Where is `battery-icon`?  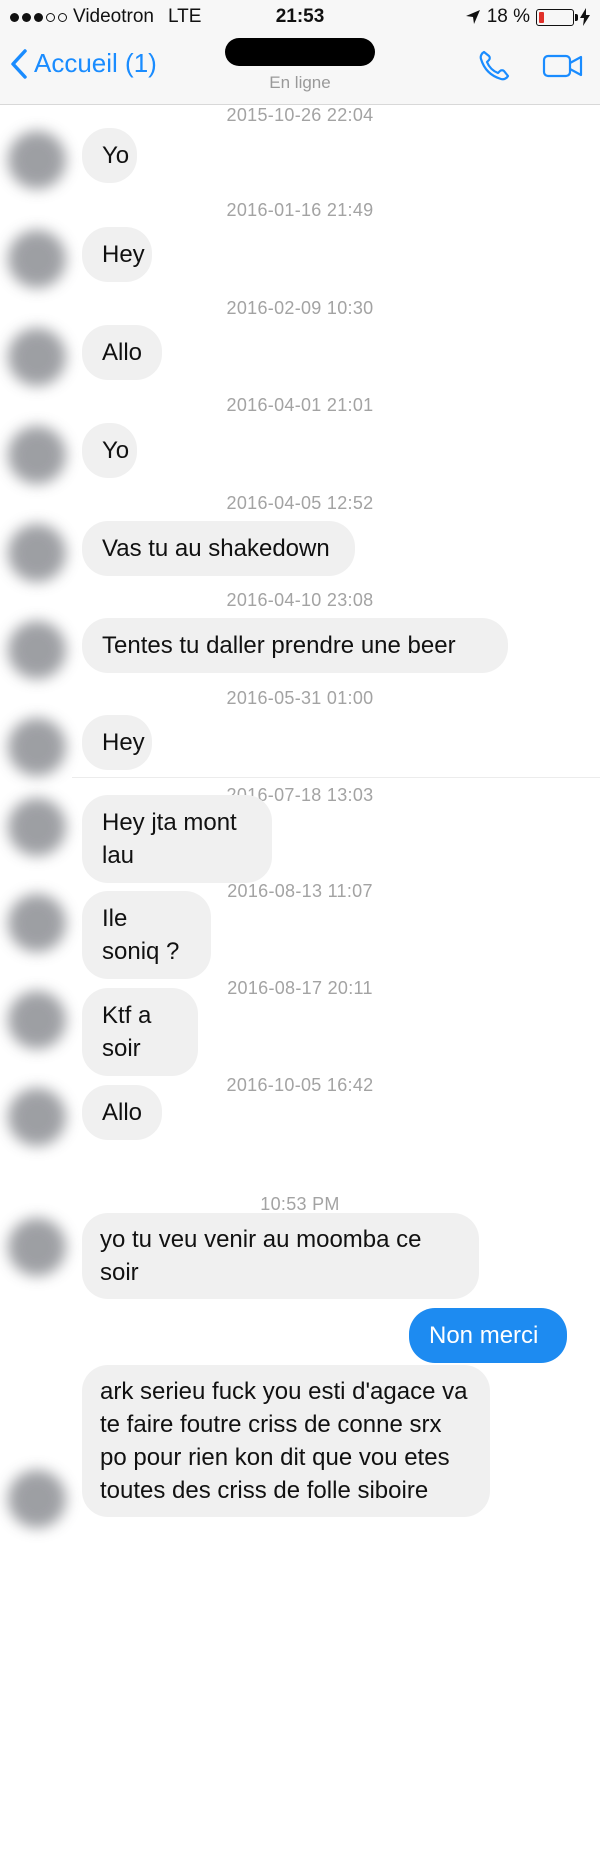 battery-icon is located at coordinates (557, 17).